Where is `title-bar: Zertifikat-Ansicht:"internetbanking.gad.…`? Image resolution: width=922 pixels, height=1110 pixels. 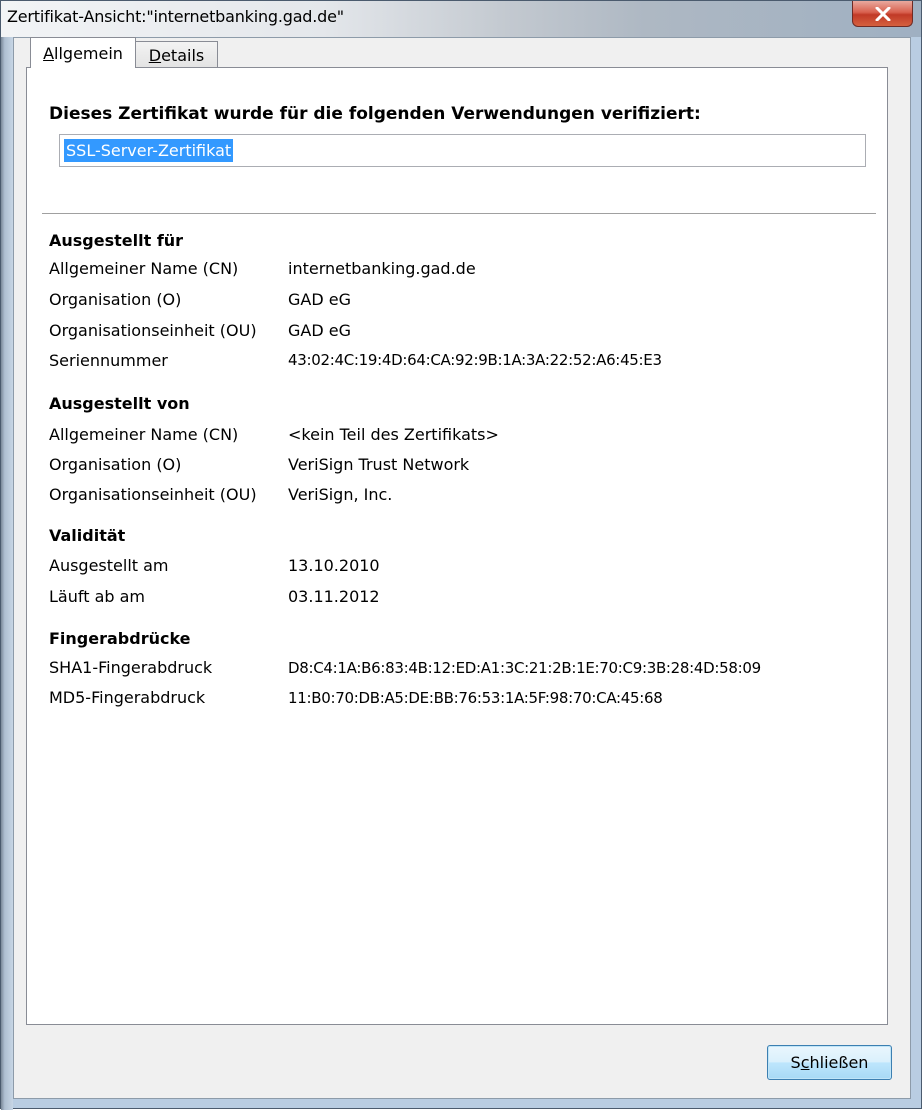
title-bar: Zertifikat-Ansicht:"internetbanking.gad.… is located at coordinates (461, 19).